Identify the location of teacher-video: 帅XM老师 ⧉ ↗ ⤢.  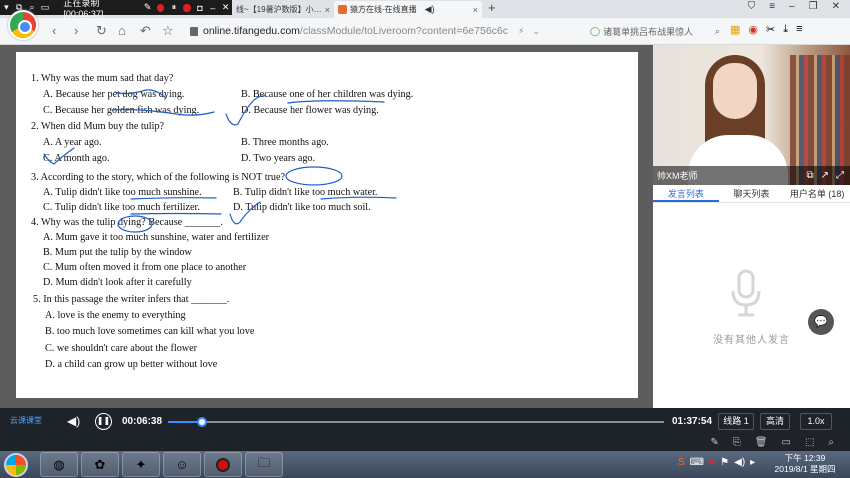
(751, 115).